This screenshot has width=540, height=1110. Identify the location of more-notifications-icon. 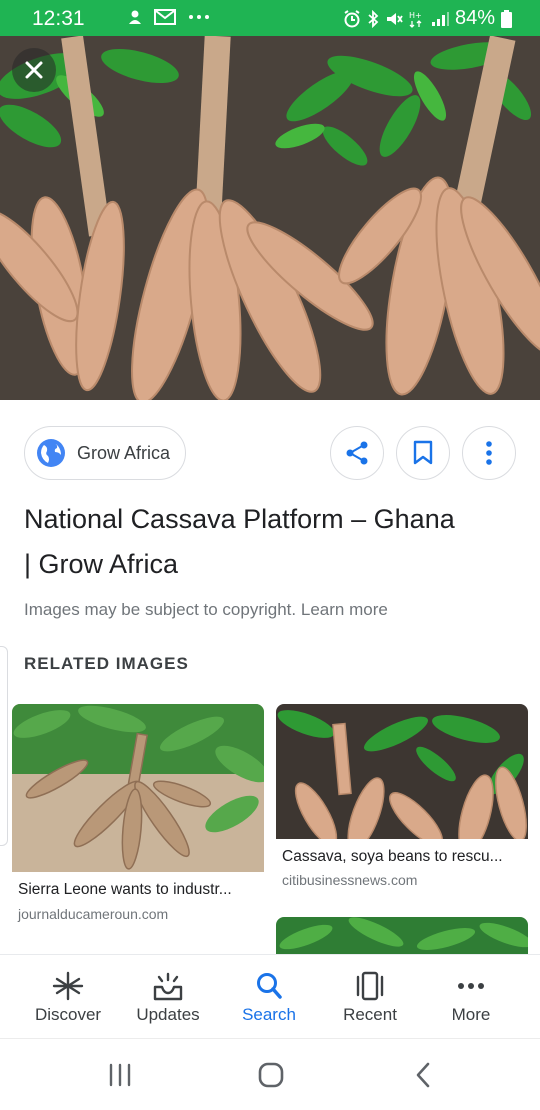
(199, 17).